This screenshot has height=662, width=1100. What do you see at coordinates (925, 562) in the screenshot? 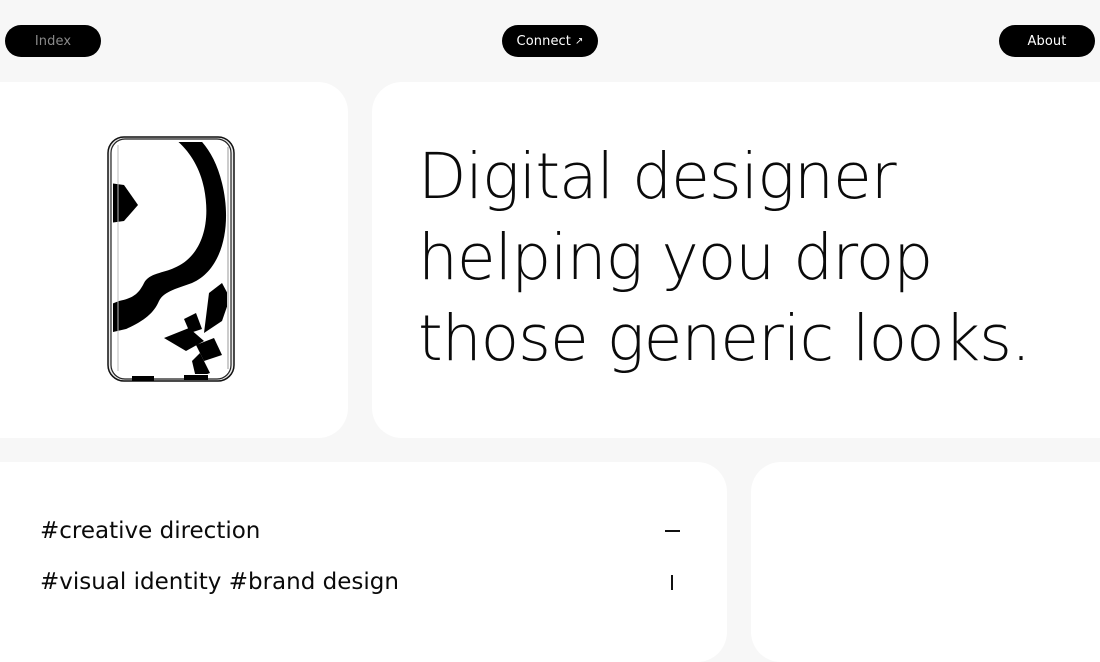
I see `side-card` at bounding box center [925, 562].